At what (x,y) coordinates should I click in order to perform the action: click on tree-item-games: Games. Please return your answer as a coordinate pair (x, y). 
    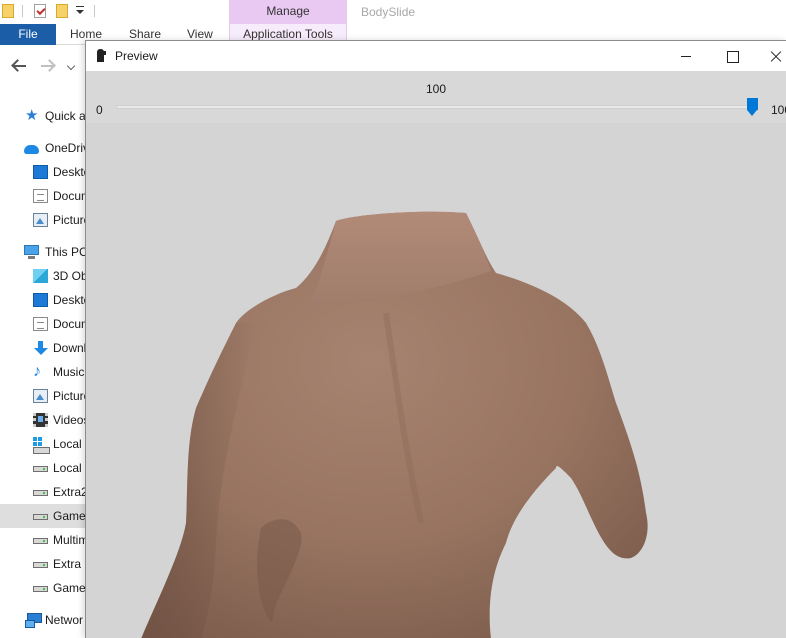
    Looking at the image, I should click on (43, 588).